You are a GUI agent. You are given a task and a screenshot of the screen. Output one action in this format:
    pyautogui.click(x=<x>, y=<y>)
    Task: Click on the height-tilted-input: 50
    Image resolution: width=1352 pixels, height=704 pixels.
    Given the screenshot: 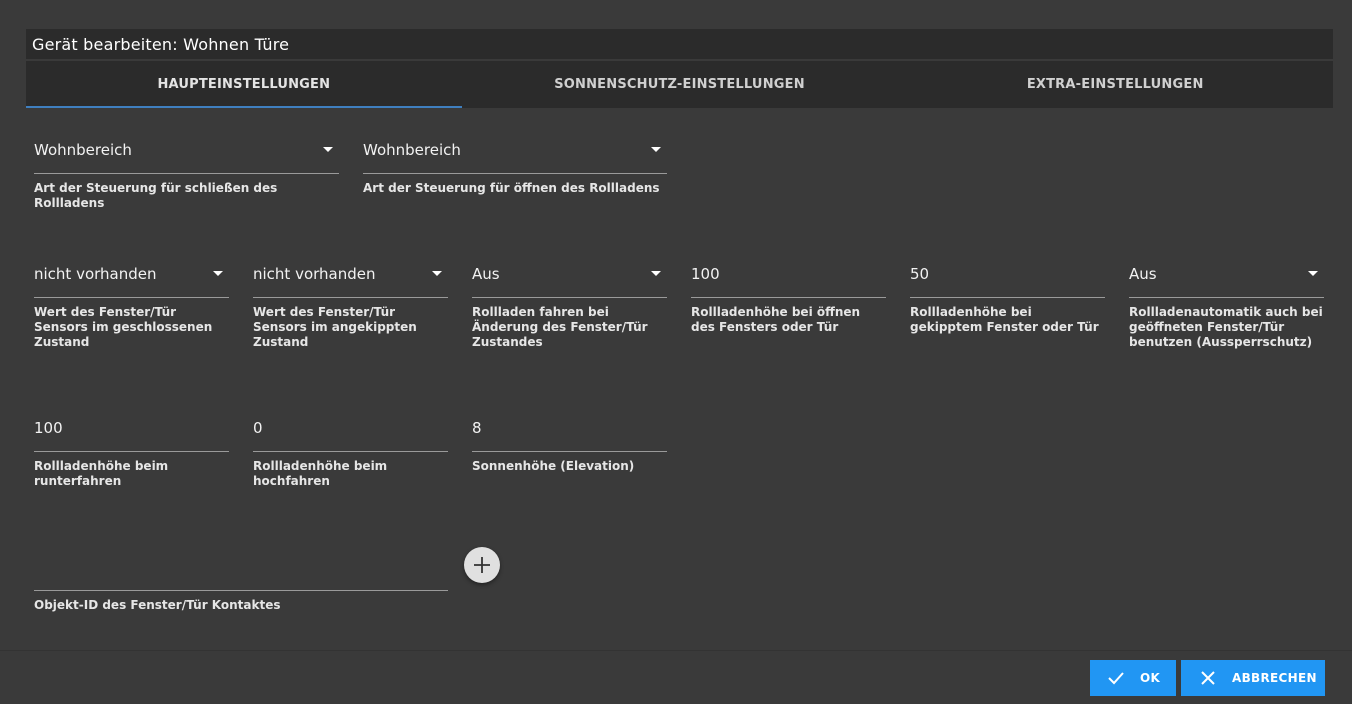 What is the action you would take?
    pyautogui.click(x=1007, y=274)
    